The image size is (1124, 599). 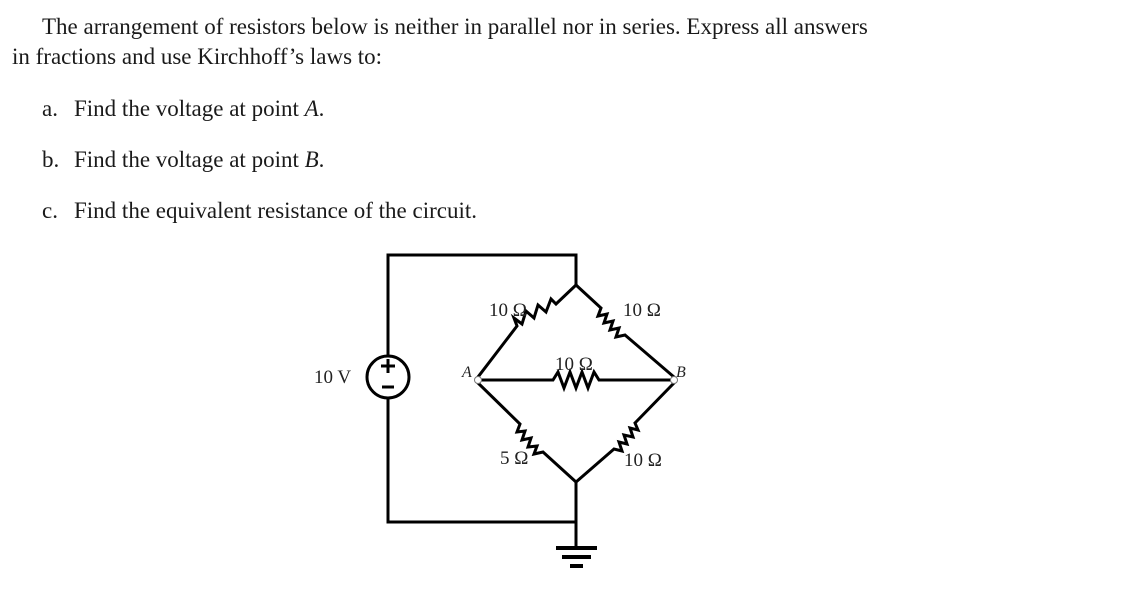 What do you see at coordinates (642, 310) in the screenshot?
I see `r-top-right-label: 10 Ω` at bounding box center [642, 310].